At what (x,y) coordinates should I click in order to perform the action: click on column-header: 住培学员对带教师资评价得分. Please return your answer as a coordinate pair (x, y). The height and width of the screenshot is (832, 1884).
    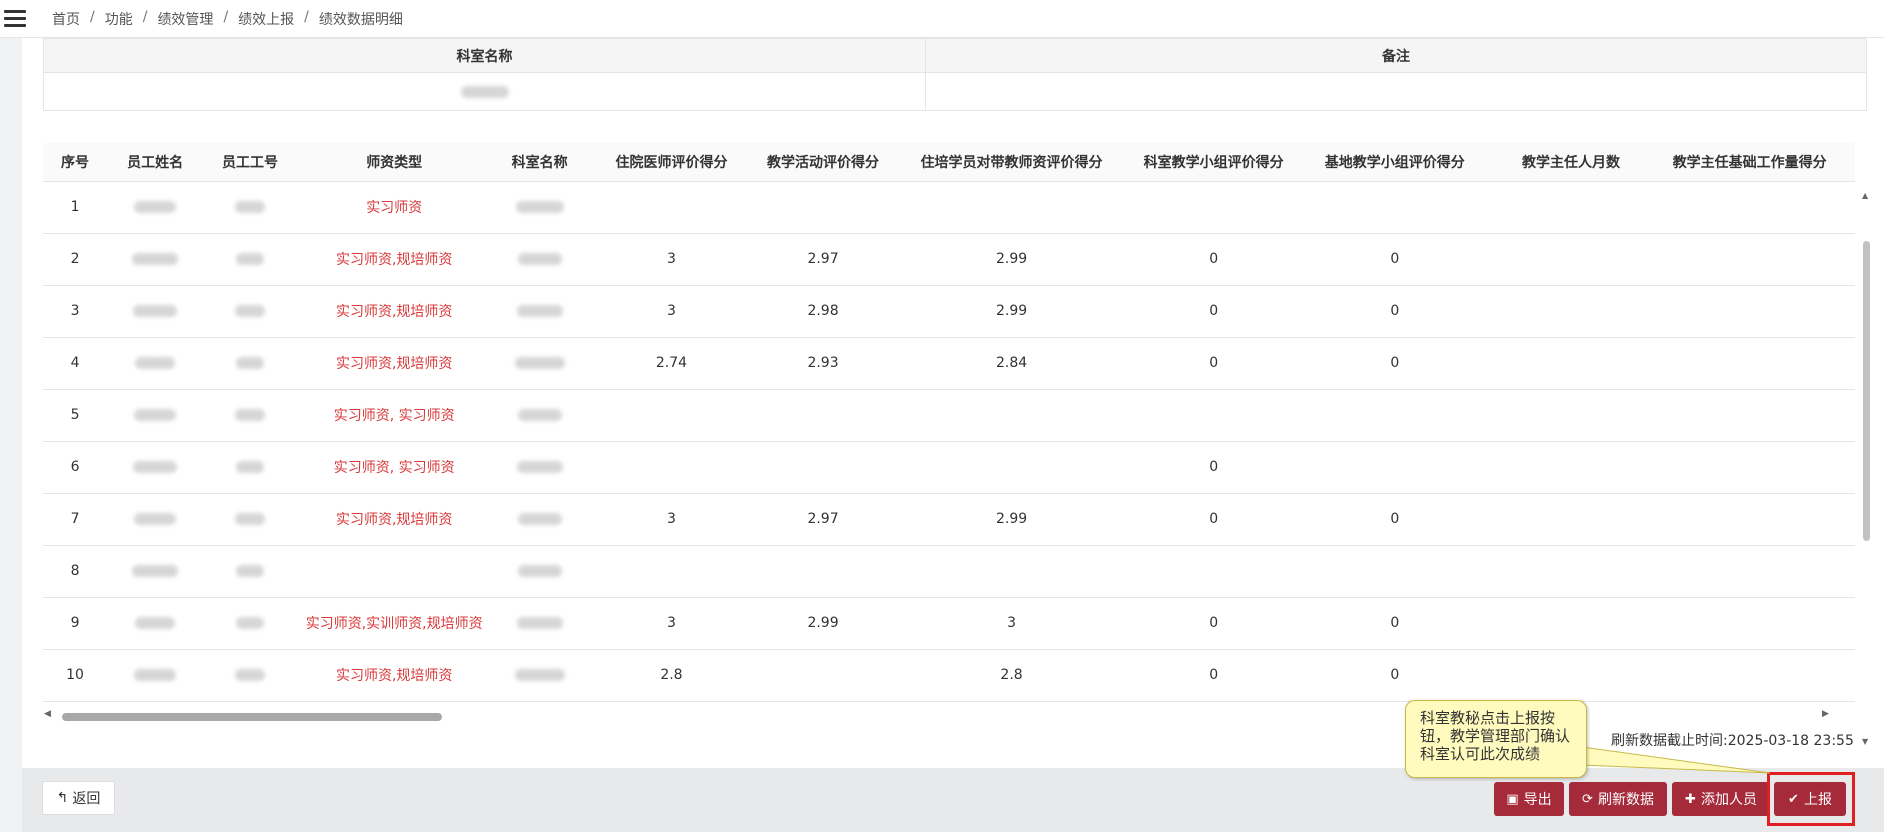
    Looking at the image, I should click on (1011, 162).